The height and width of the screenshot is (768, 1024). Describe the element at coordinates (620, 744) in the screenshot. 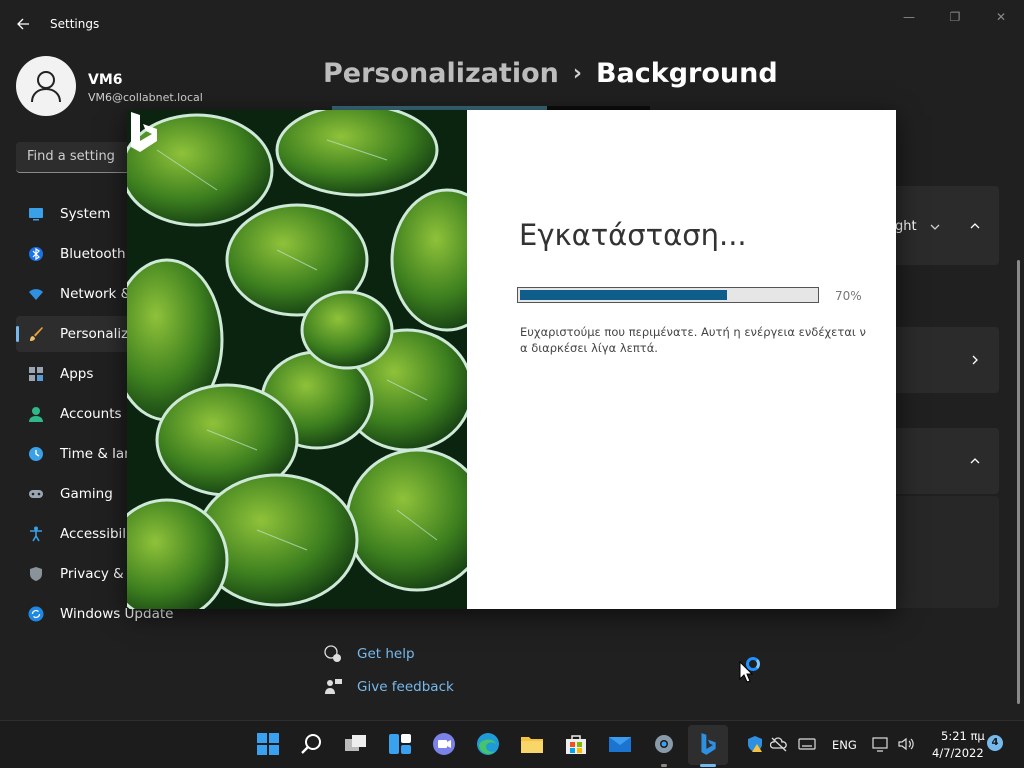

I see `mail-icon` at that location.